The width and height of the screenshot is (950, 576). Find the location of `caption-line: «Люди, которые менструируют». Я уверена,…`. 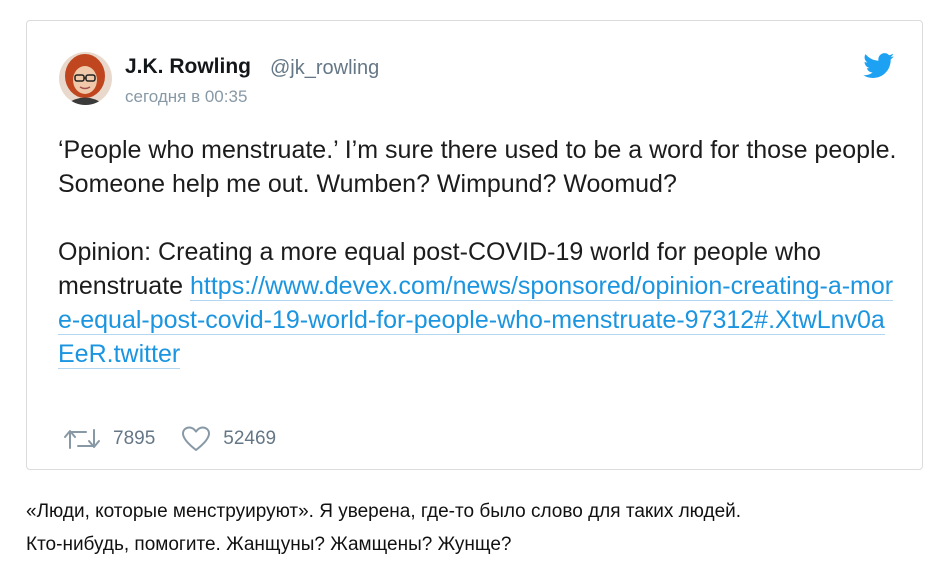

caption-line: «Люди, которые менструируют». Я уверена,… is located at coordinates (384, 511).